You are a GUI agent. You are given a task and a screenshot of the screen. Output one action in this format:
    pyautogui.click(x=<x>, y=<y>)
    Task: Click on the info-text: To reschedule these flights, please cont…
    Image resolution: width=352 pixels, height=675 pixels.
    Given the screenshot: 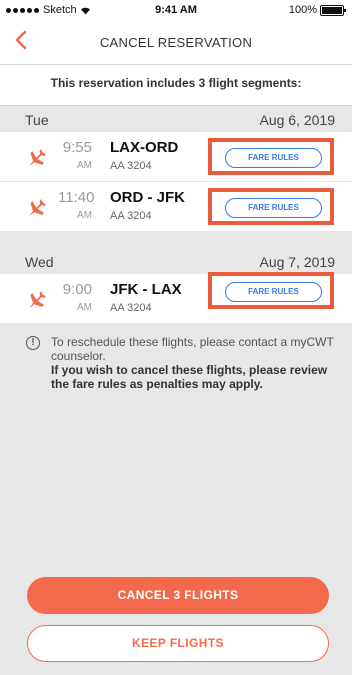 What is the action you would take?
    pyautogui.click(x=196, y=363)
    